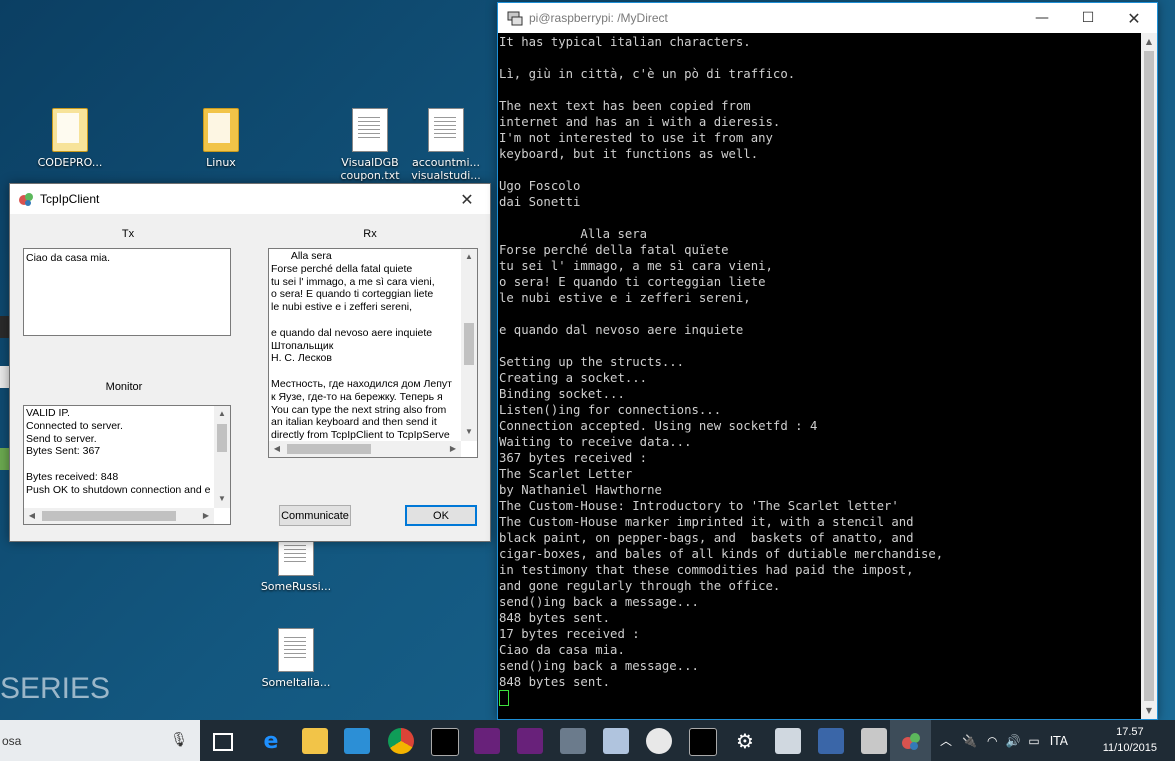 Image resolution: width=1175 pixels, height=761 pixels. I want to click on text-line: Push OK to shutdown connection and e, so click(118, 489).